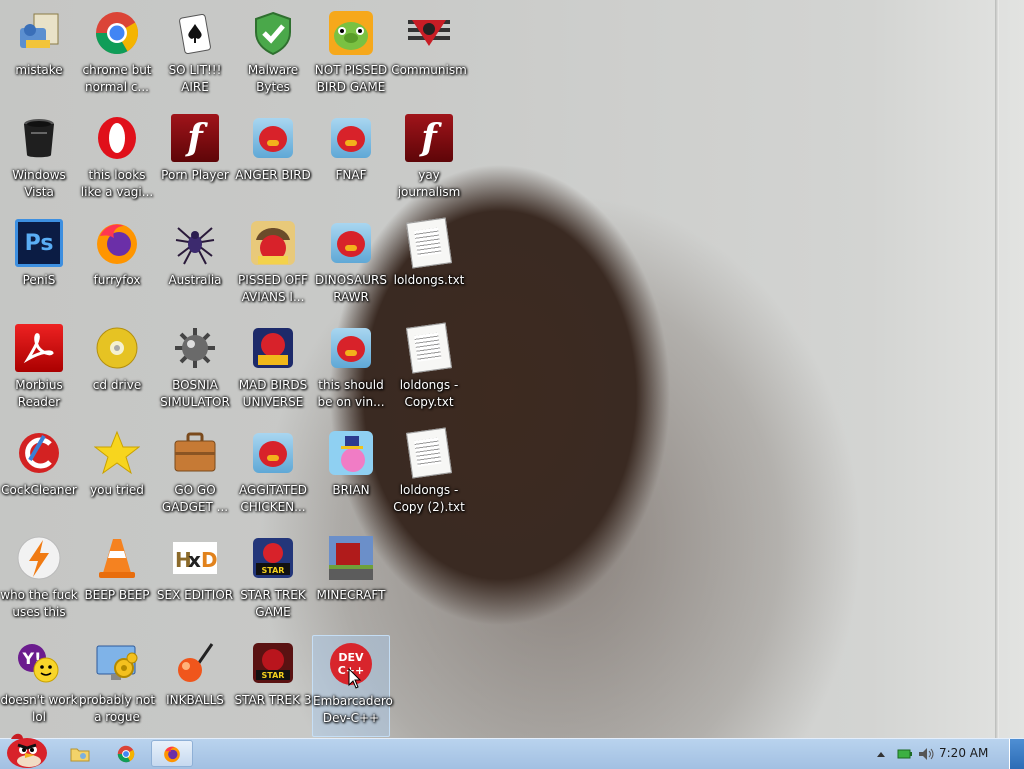 Image resolution: width=1024 pixels, height=769 pixels. I want to click on desktop-icon-probably-not-a-rogue: probably not a rogue, so click(117, 686).